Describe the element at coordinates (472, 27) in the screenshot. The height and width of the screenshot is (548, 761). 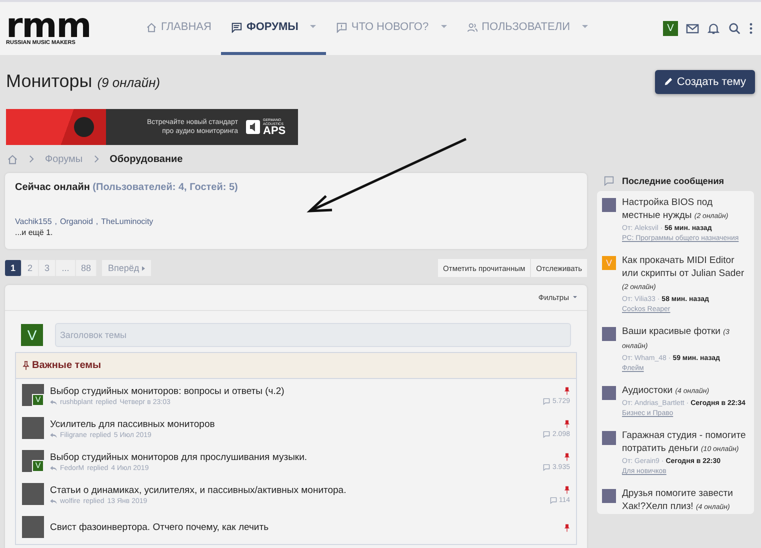
I see `users-icon` at that location.